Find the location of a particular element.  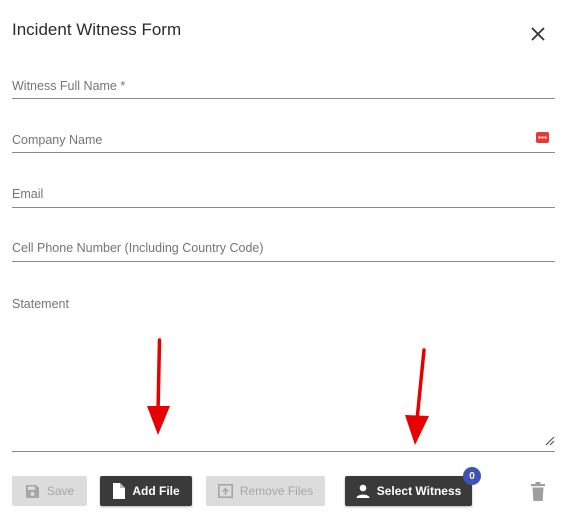

select-witness-button-label: Select Witness is located at coordinates (419, 491).